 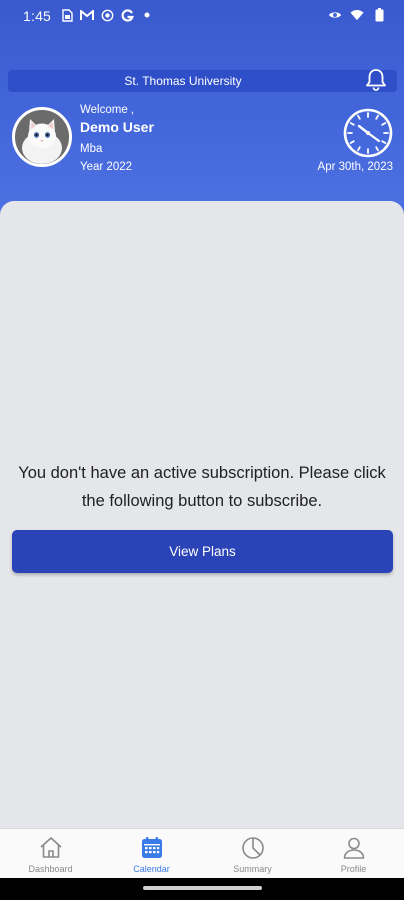 What do you see at coordinates (183, 81) in the screenshot?
I see `university-name: St. Thomas University` at bounding box center [183, 81].